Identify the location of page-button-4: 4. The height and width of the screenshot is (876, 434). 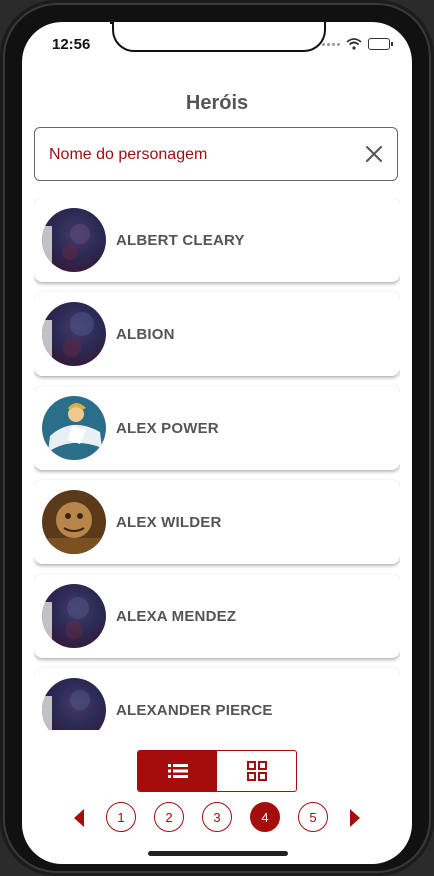
(265, 817).